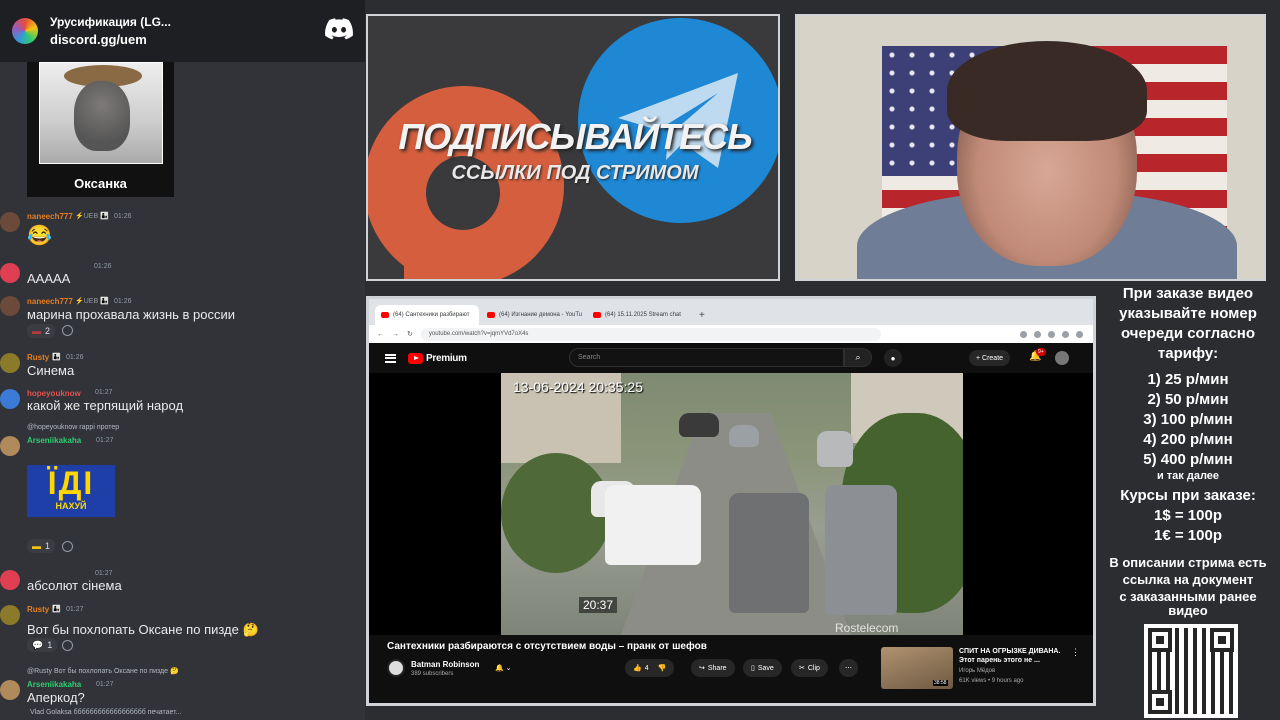 This screenshot has width=1280, height=720. What do you see at coordinates (1079, 334) in the screenshot?
I see `profile-icon` at bounding box center [1079, 334].